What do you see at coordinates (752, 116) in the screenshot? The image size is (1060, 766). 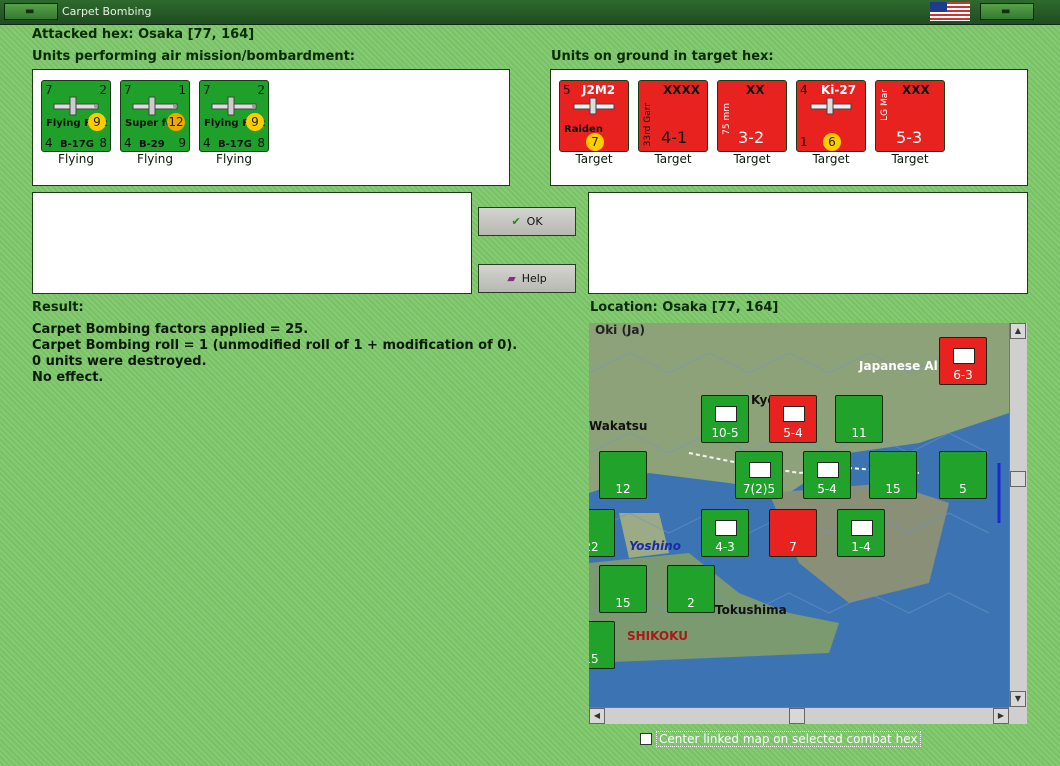 I see `ground-unit-counter: XX 75 mm 3-2` at bounding box center [752, 116].